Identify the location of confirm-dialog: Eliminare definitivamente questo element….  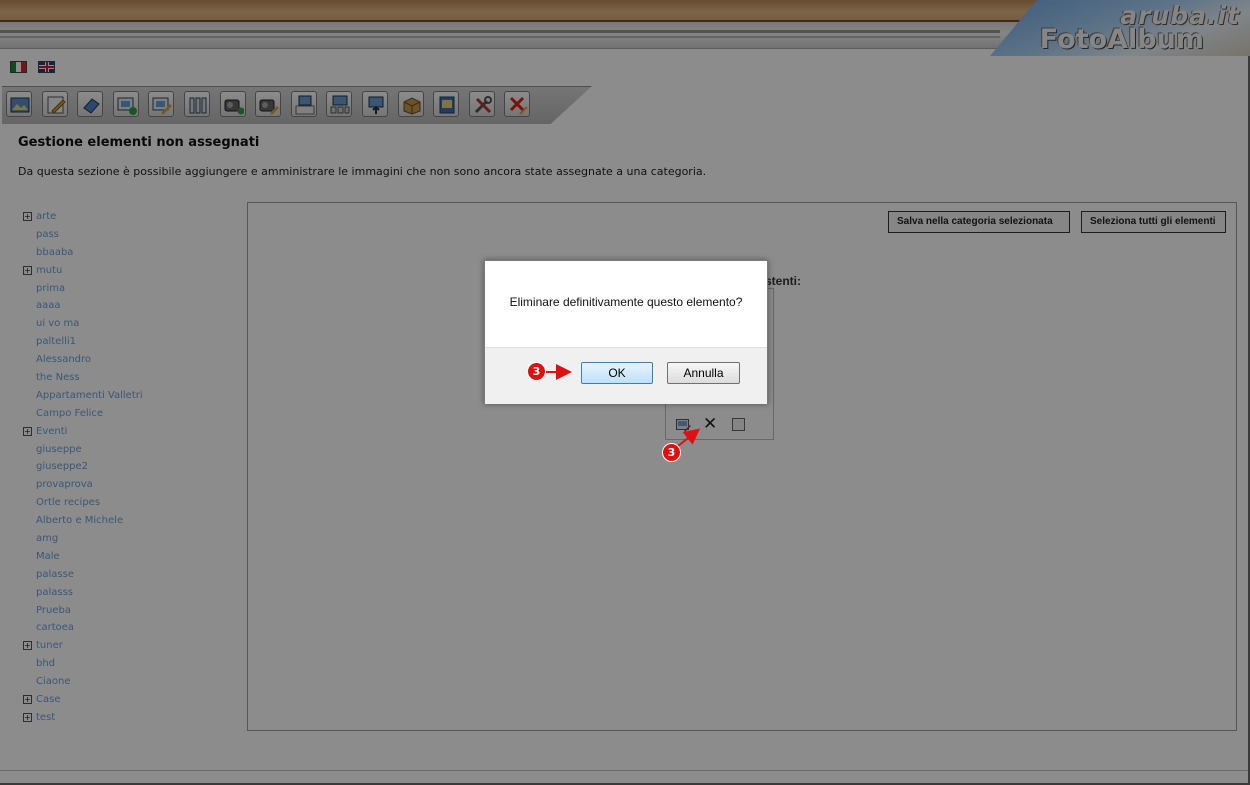
(626, 332).